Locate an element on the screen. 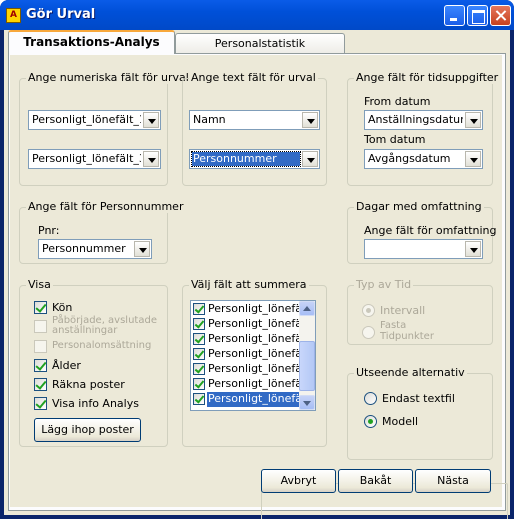 The height and width of the screenshot is (519, 514). scroll-thumb is located at coordinates (307, 366).